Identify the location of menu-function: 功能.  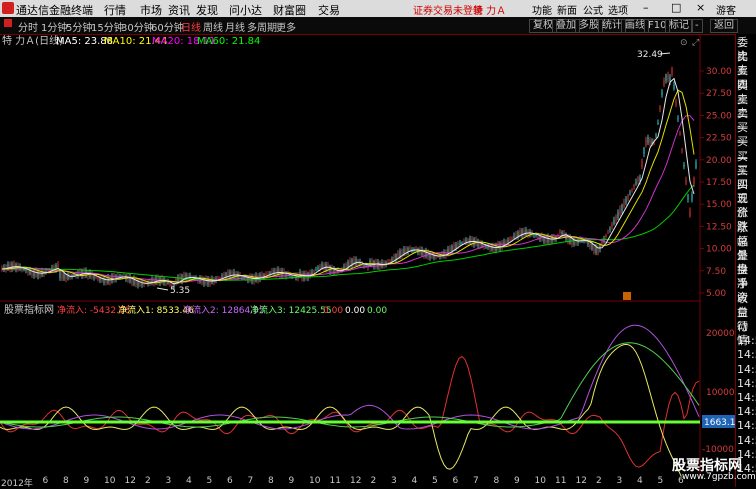
(542, 9).